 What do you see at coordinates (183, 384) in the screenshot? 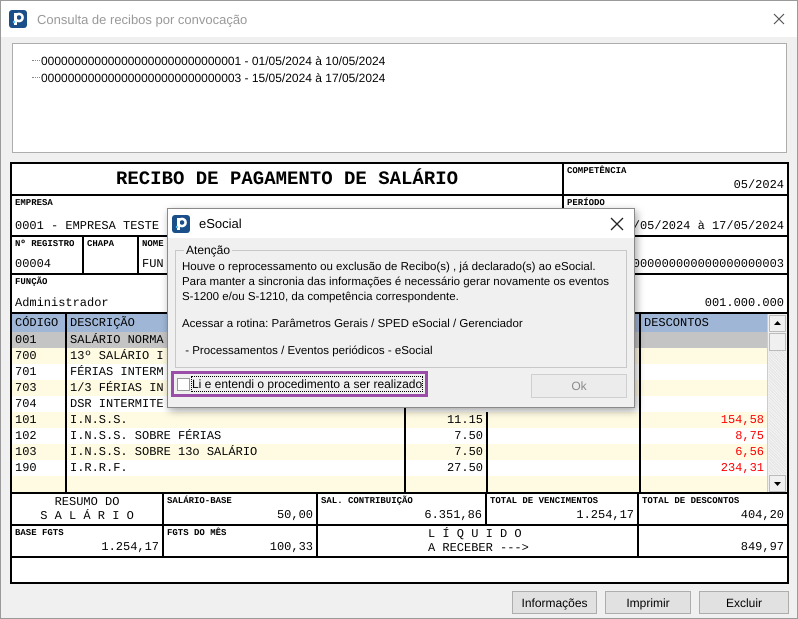
I see `checkbox` at bounding box center [183, 384].